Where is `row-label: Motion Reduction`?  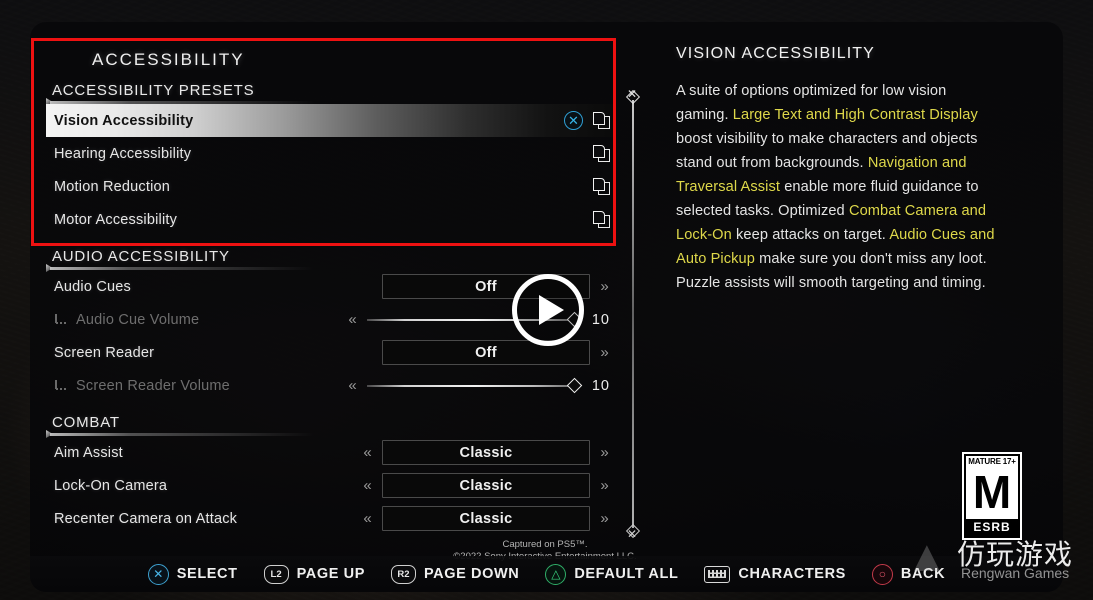 row-label: Motion Reduction is located at coordinates (112, 186).